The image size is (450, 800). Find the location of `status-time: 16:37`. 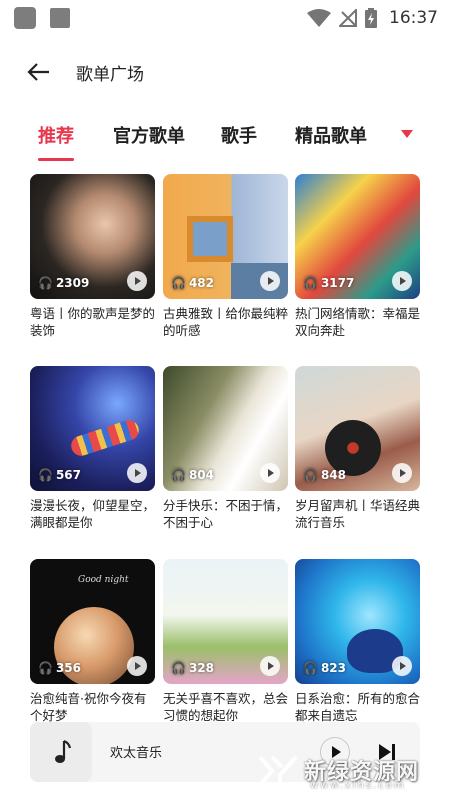

status-time: 16:37 is located at coordinates (413, 18).